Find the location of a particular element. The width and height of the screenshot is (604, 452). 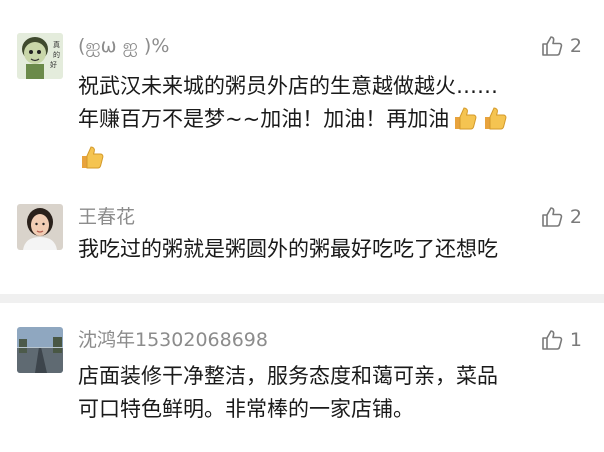

username: (ஐω ஐ )% is located at coordinates (123, 46).